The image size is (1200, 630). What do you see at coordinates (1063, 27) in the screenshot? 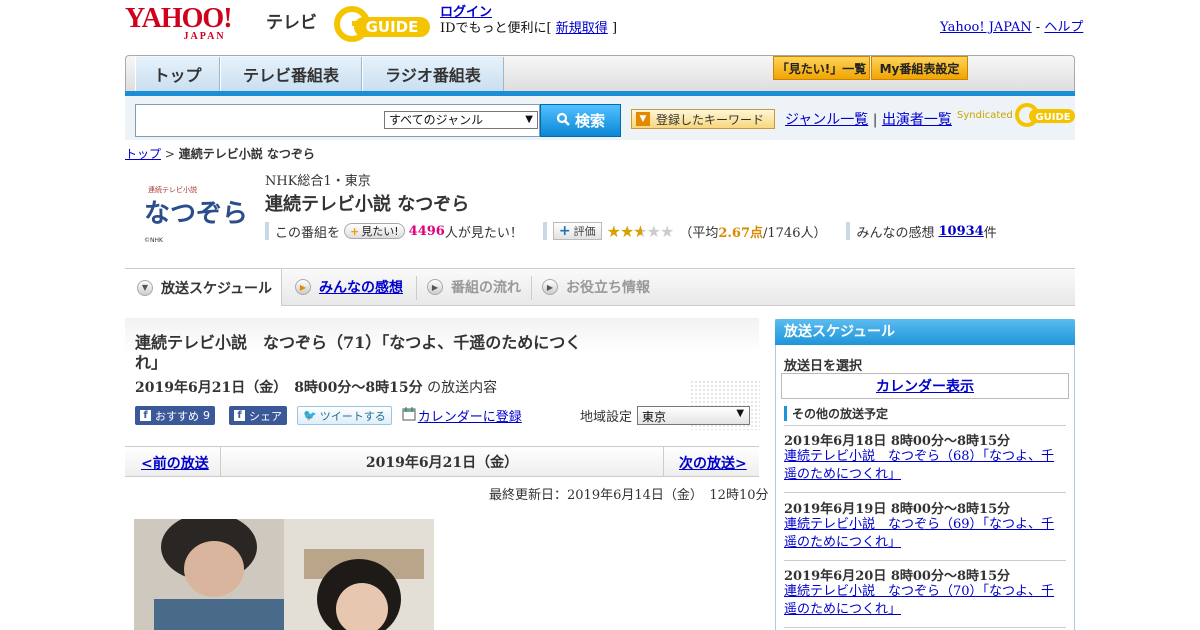
I see `help-link: ヘルプ` at bounding box center [1063, 27].